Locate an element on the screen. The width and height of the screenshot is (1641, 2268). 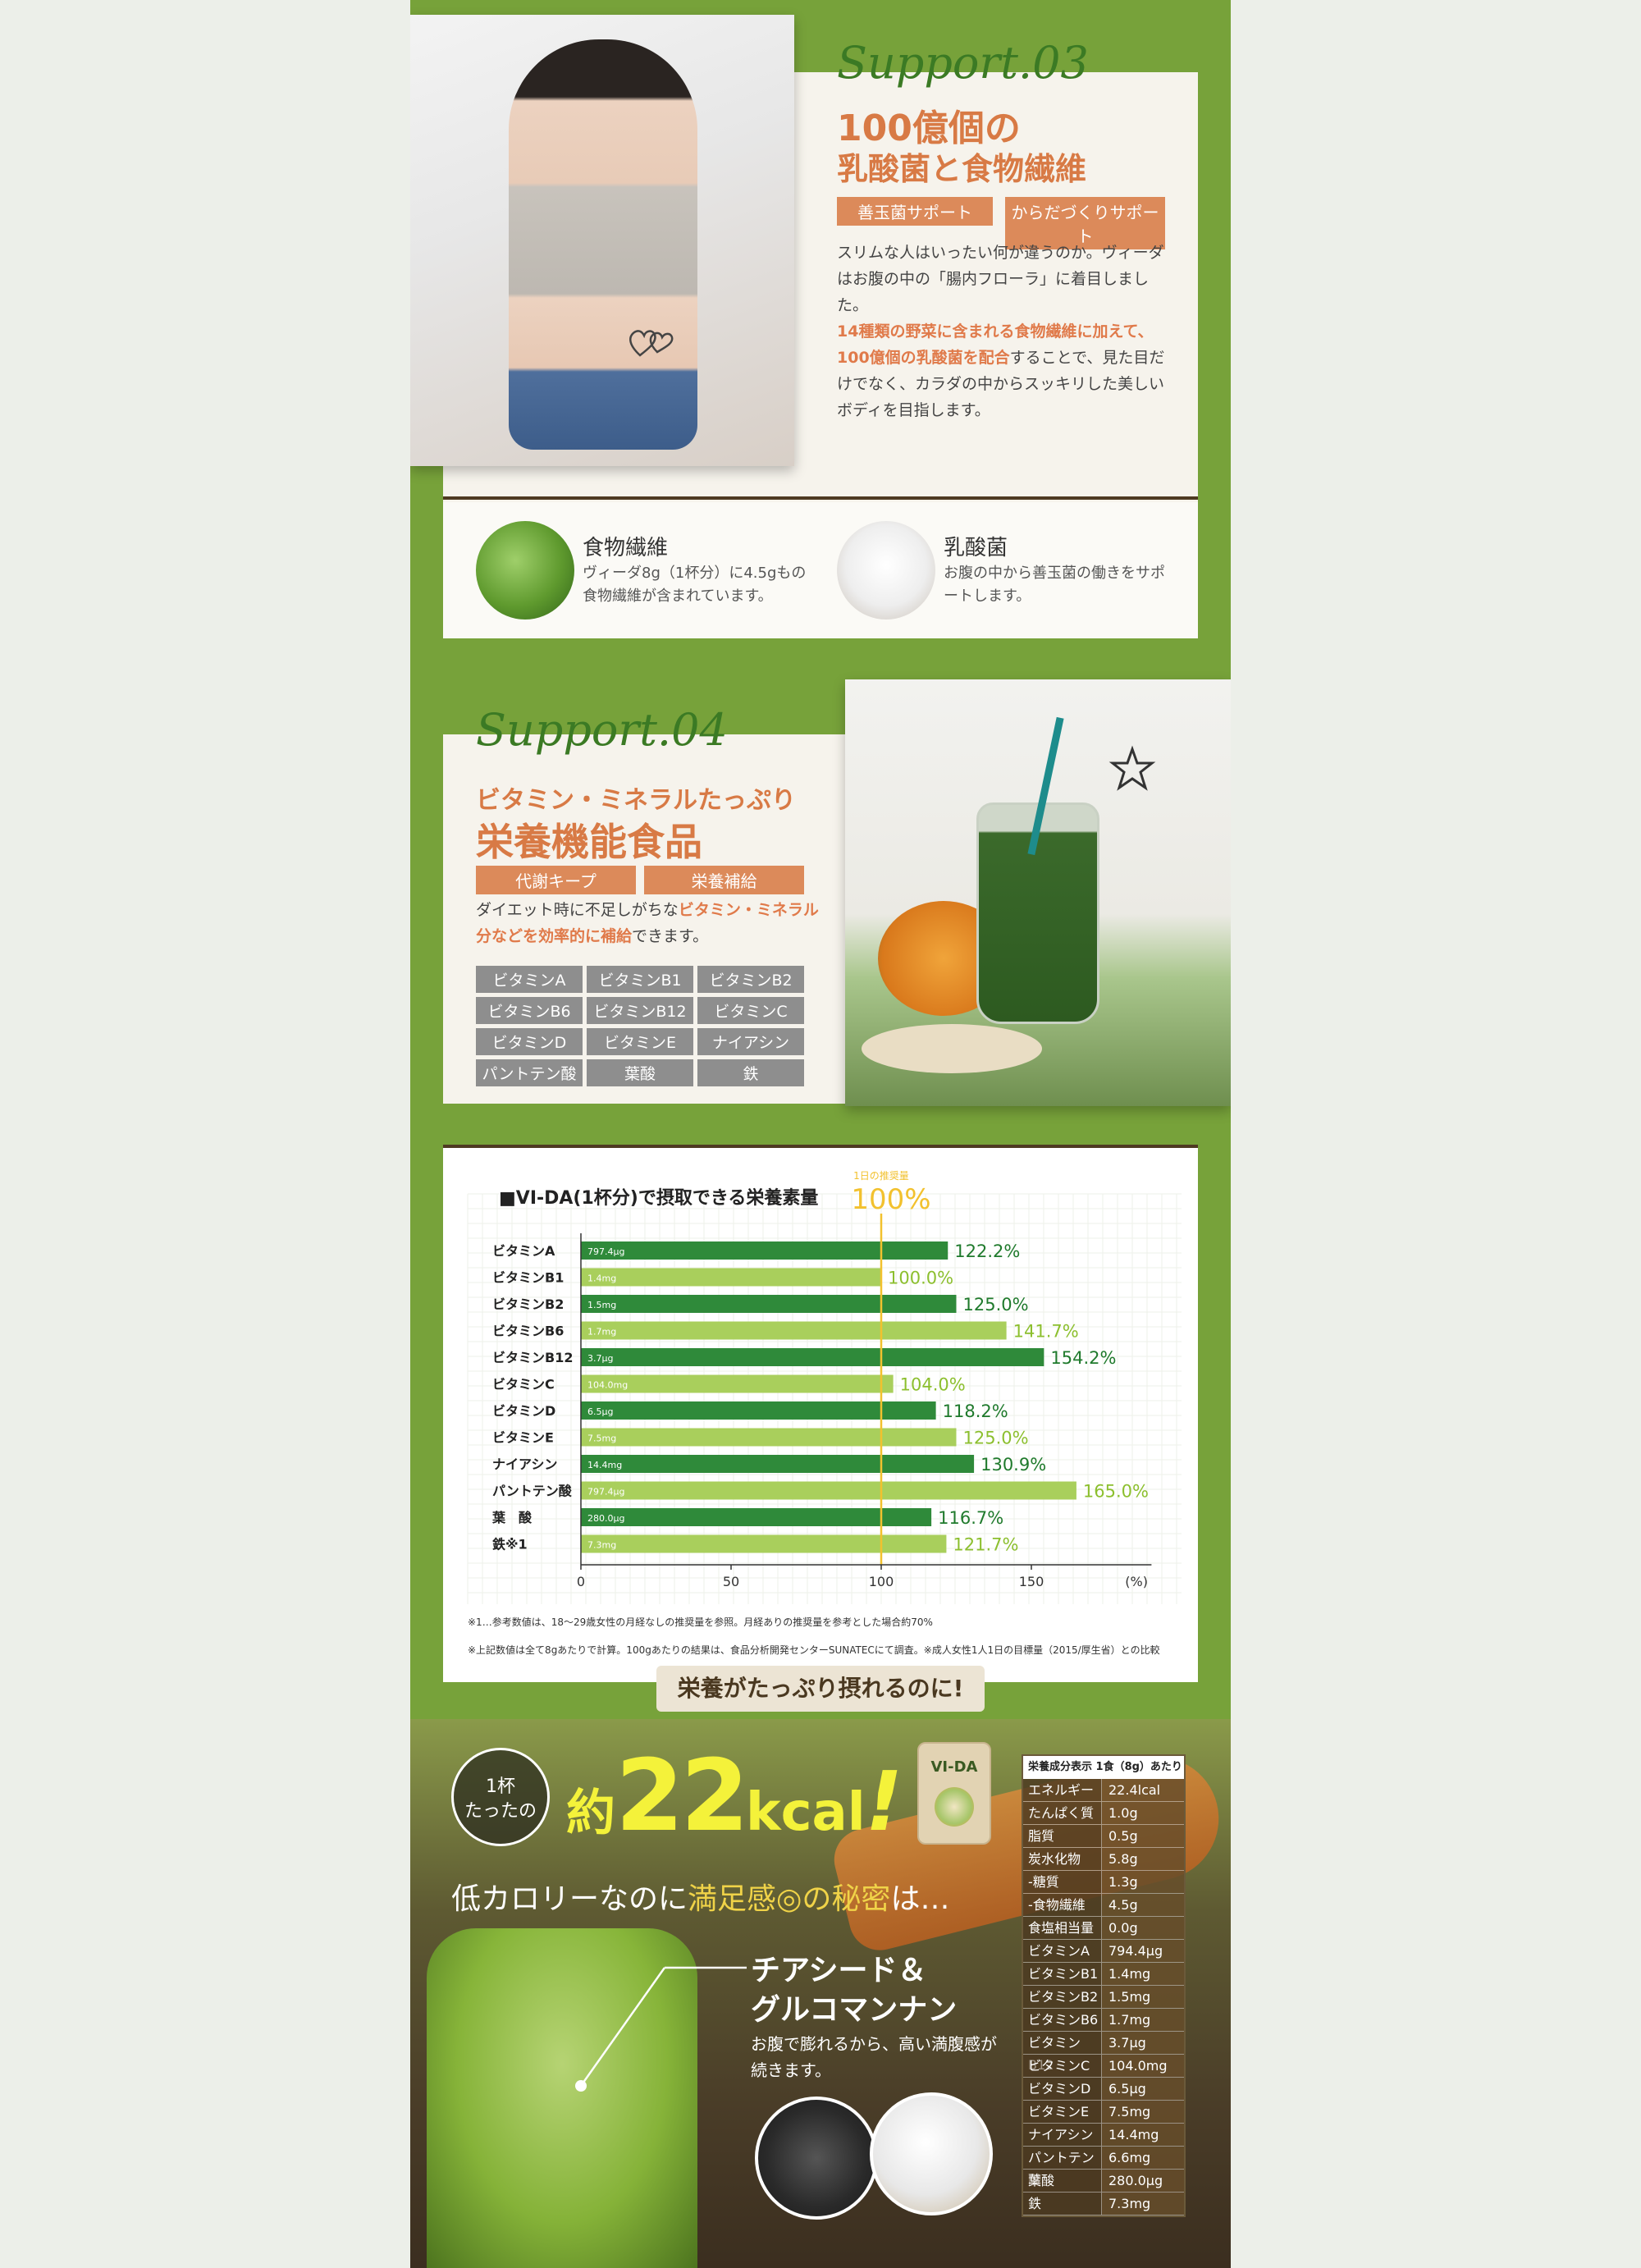
amount-label: 797.4μg is located at coordinates (605, 1251).